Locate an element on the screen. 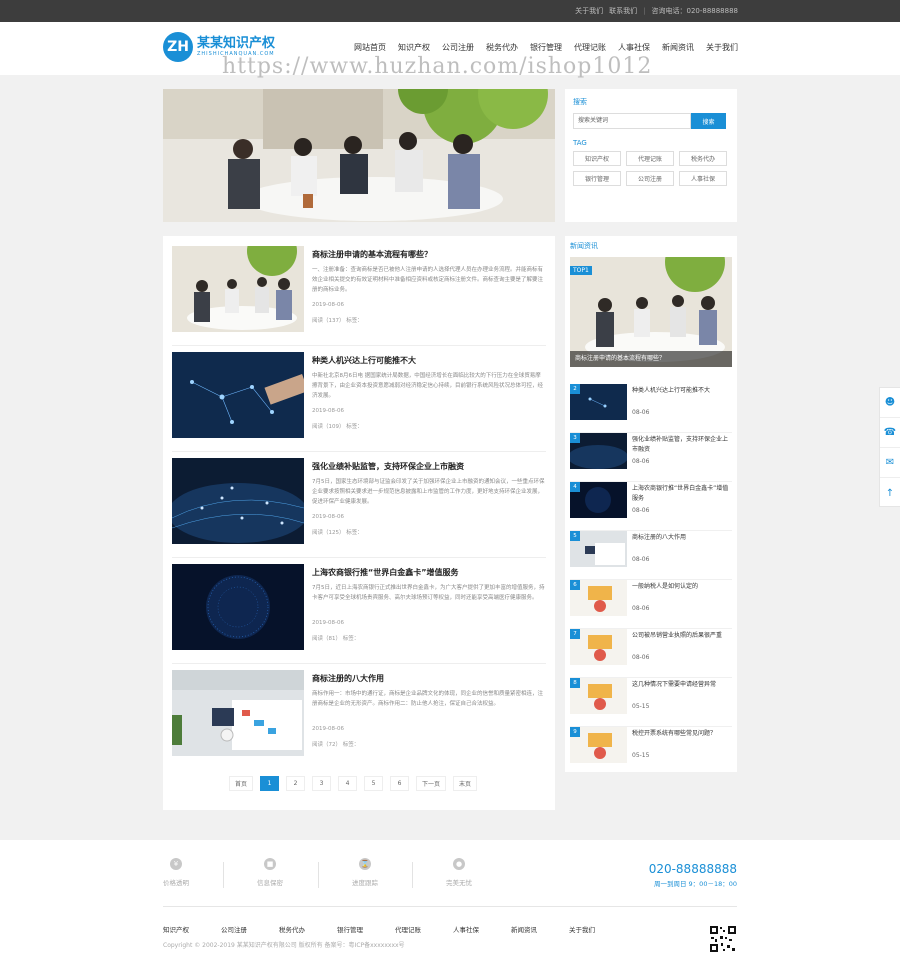  footer-link: 人事社保 is located at coordinates (482, 929).